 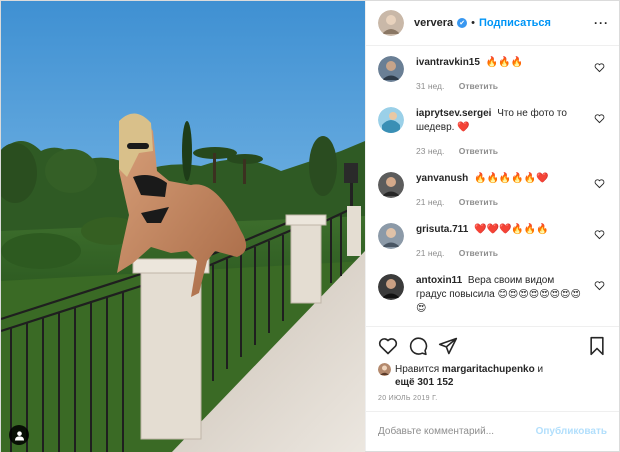 What do you see at coordinates (448, 346) in the screenshot?
I see `share-icon` at bounding box center [448, 346].